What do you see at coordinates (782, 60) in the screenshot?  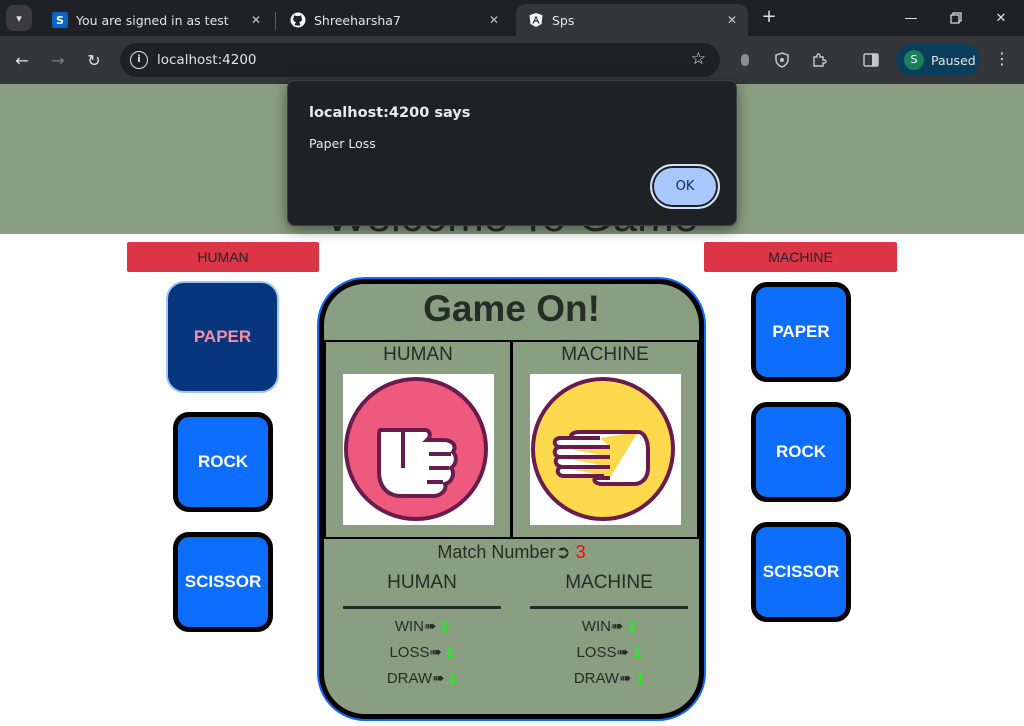 I see `shield-icon` at bounding box center [782, 60].